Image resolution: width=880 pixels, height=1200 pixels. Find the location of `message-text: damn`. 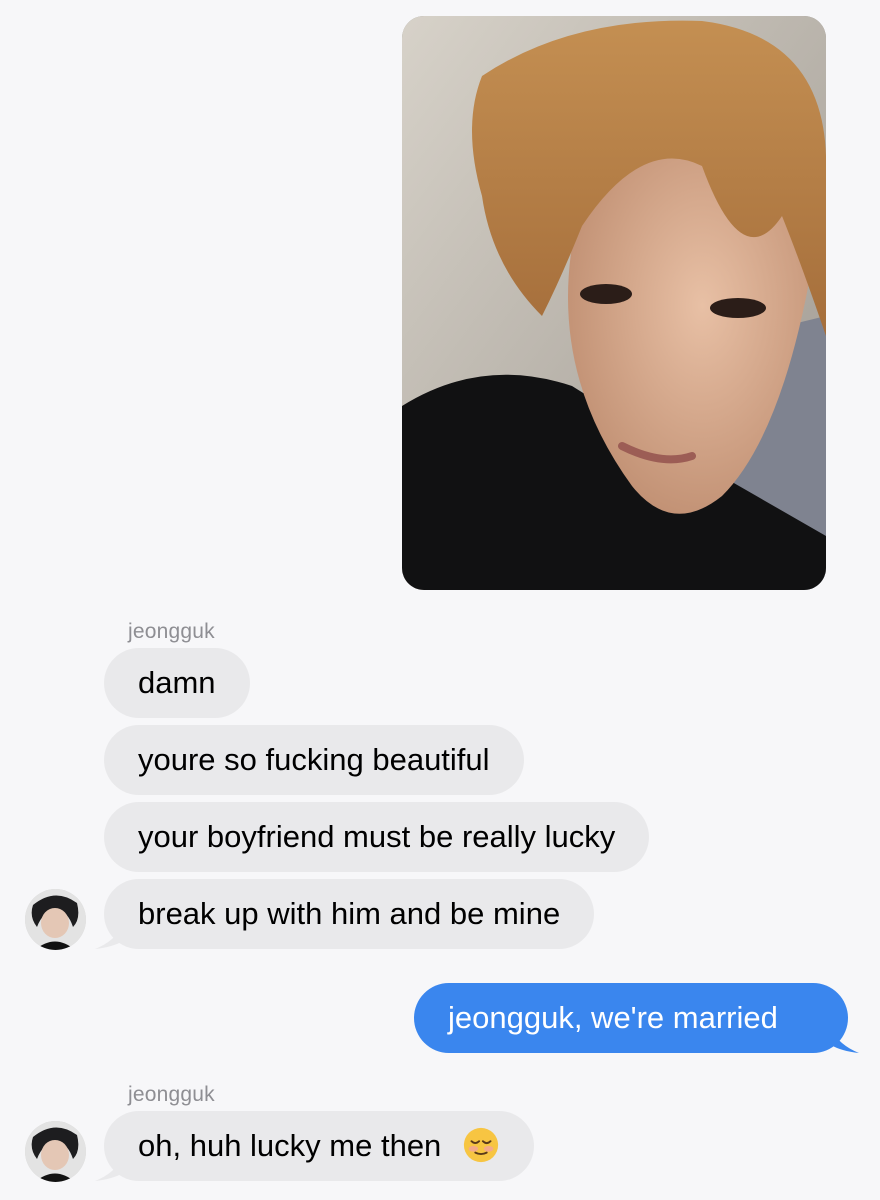

message-text: damn is located at coordinates (177, 682).